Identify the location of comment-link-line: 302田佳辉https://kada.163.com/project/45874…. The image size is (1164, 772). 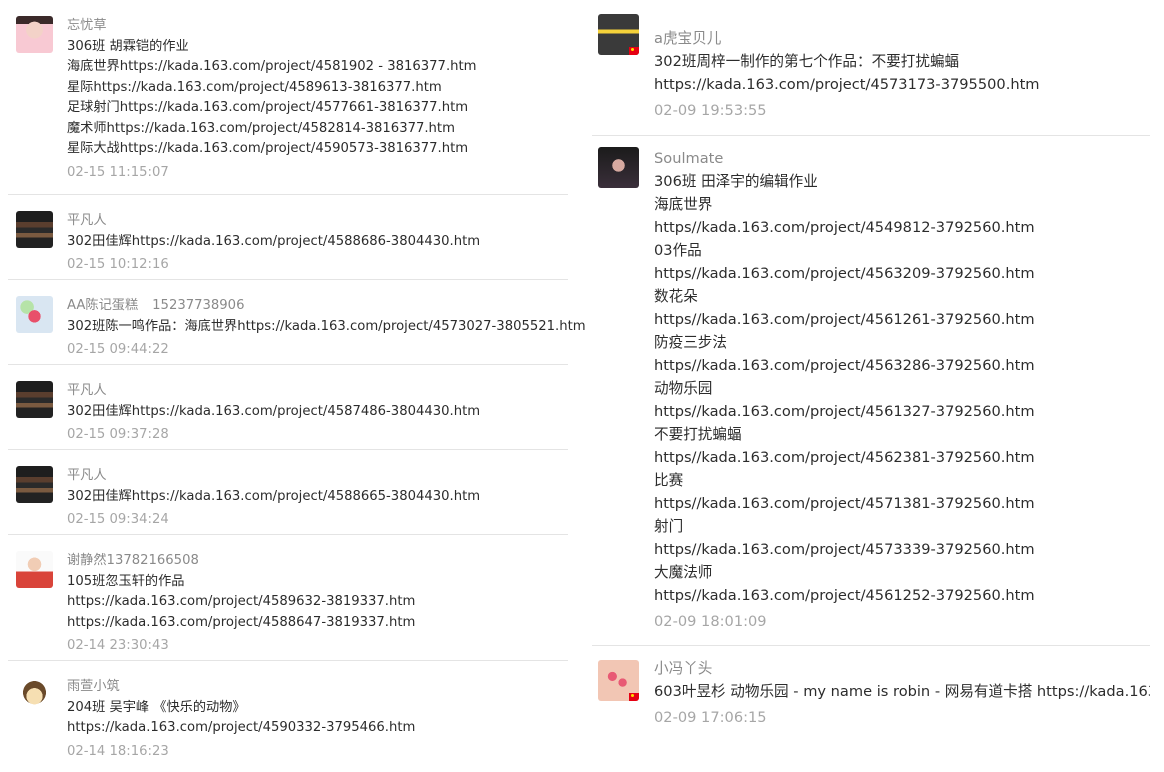
(274, 411).